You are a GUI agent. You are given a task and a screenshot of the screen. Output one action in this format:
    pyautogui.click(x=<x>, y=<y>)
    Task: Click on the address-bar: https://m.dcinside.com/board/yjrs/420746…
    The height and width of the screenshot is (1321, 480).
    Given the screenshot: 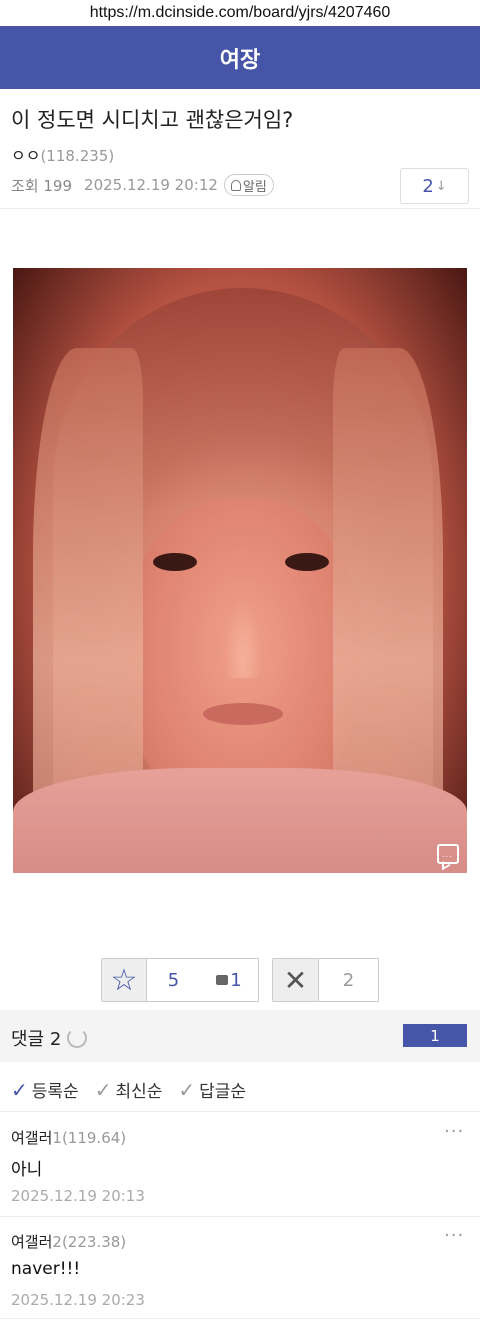 What is the action you would take?
    pyautogui.click(x=240, y=13)
    